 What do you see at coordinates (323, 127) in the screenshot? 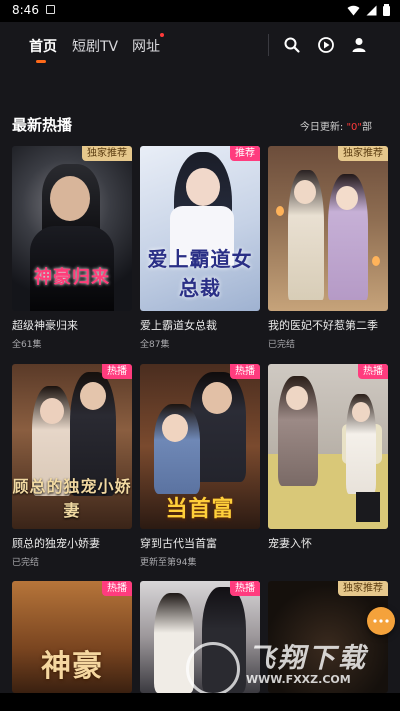
I see `today-update-label: 今日更新:` at bounding box center [323, 127].